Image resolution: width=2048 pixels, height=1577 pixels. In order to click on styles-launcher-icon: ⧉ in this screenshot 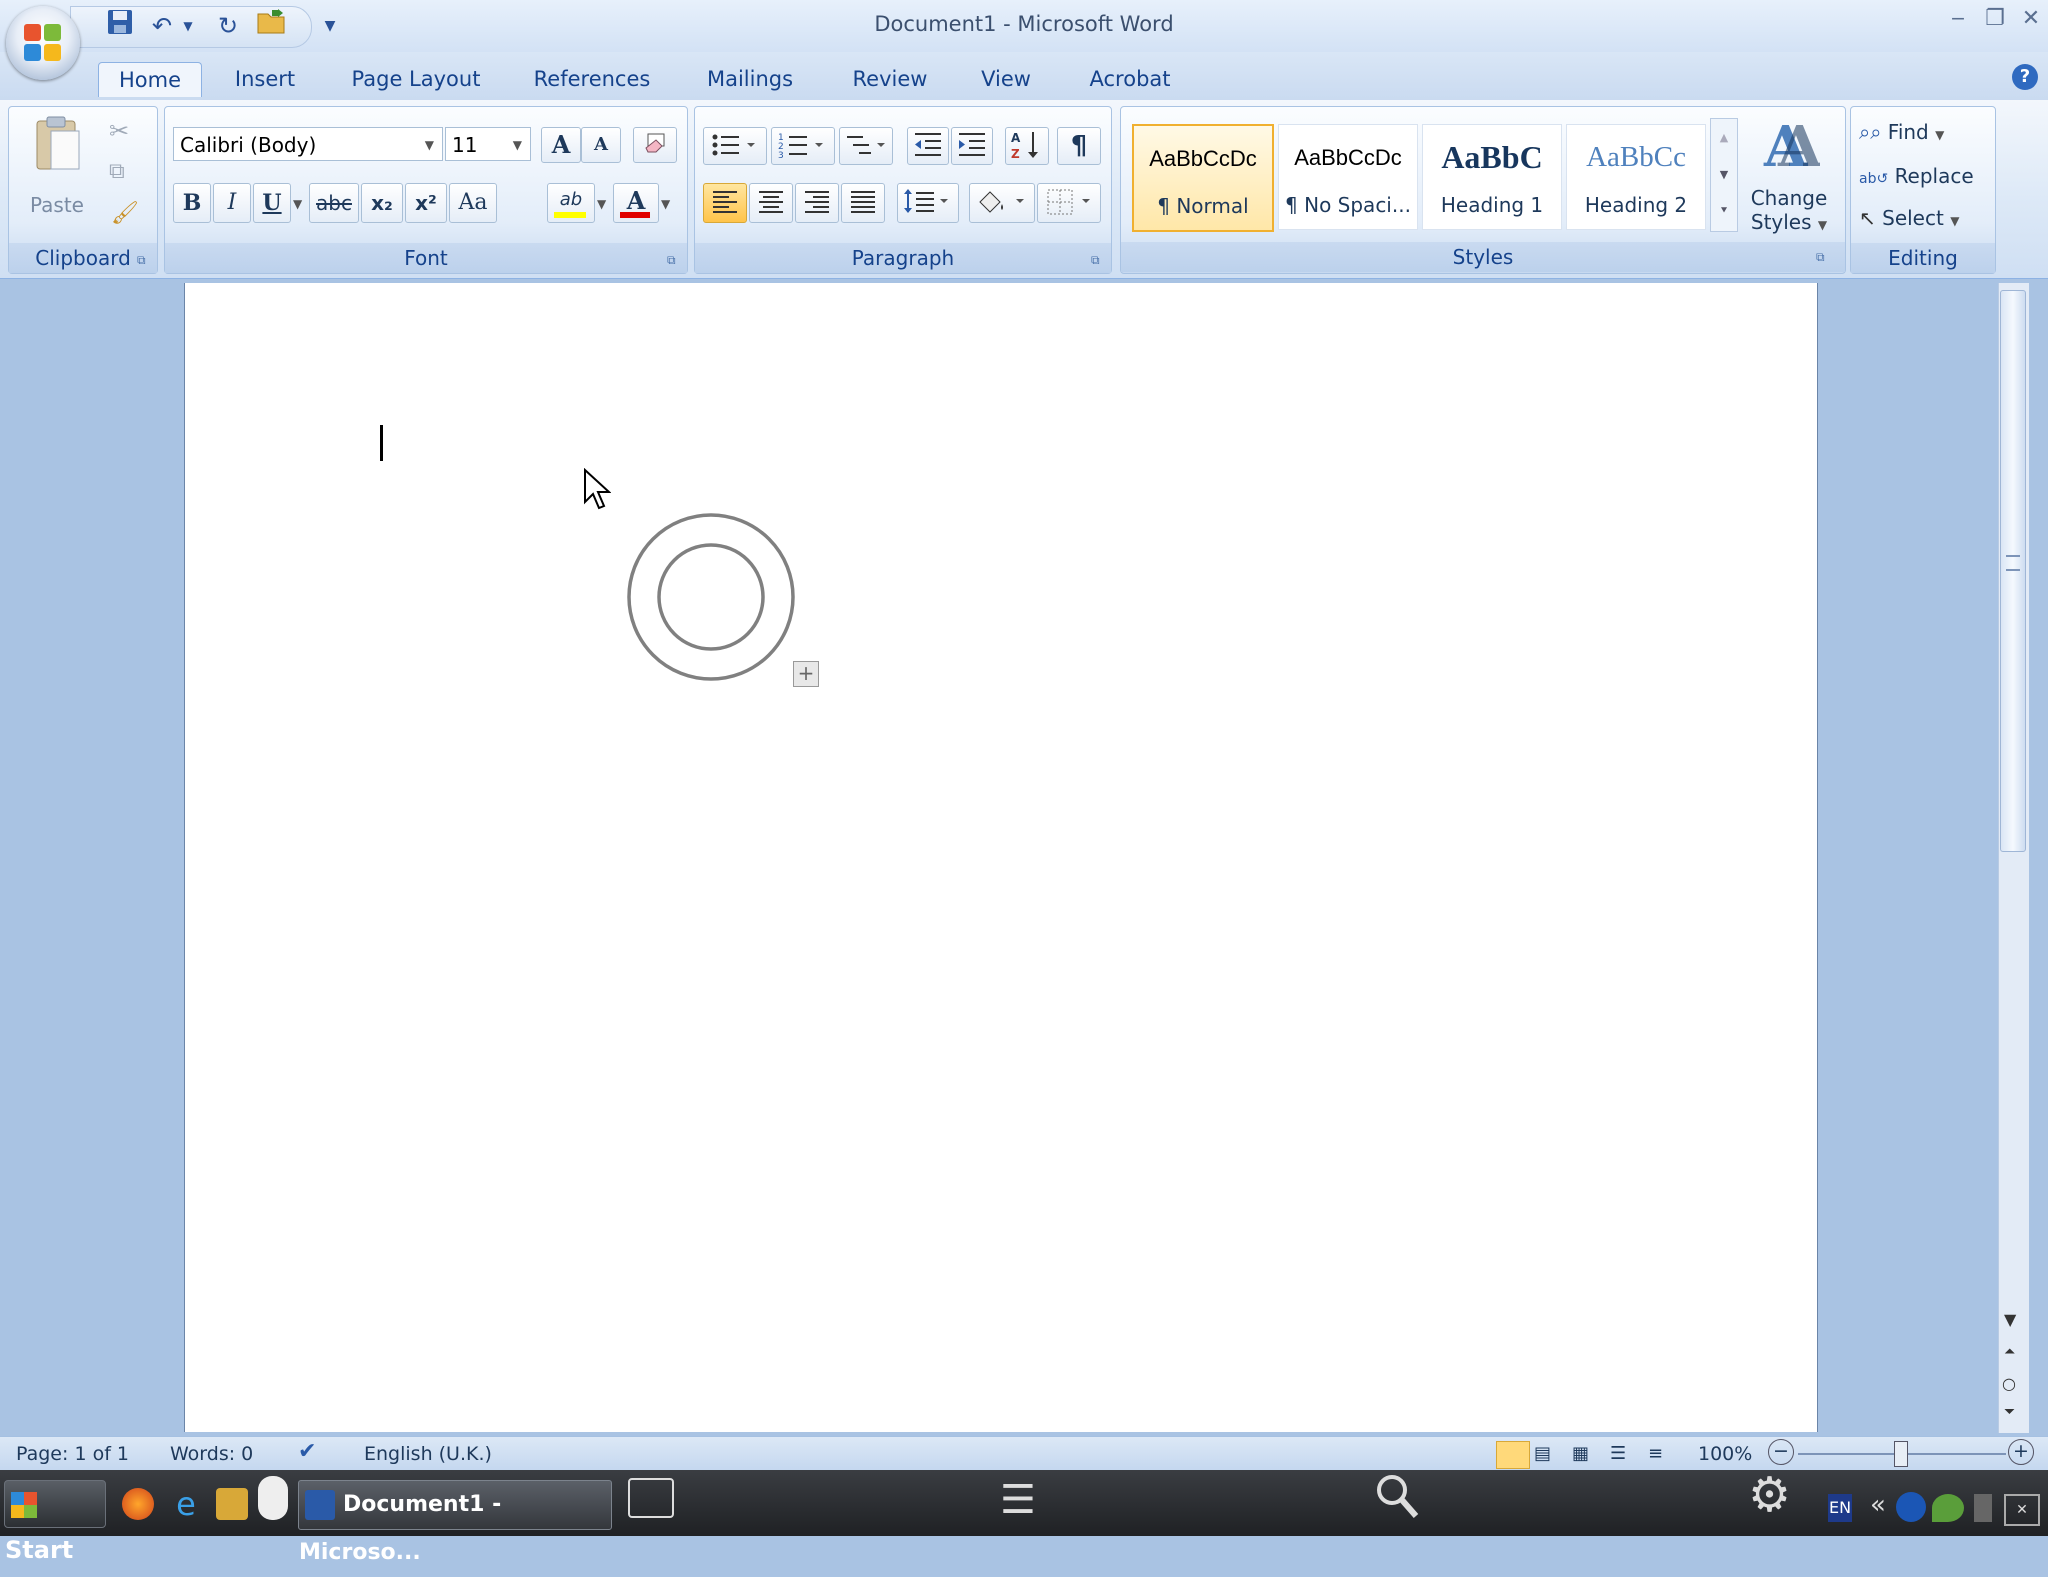, I will do `click(1823, 257)`.